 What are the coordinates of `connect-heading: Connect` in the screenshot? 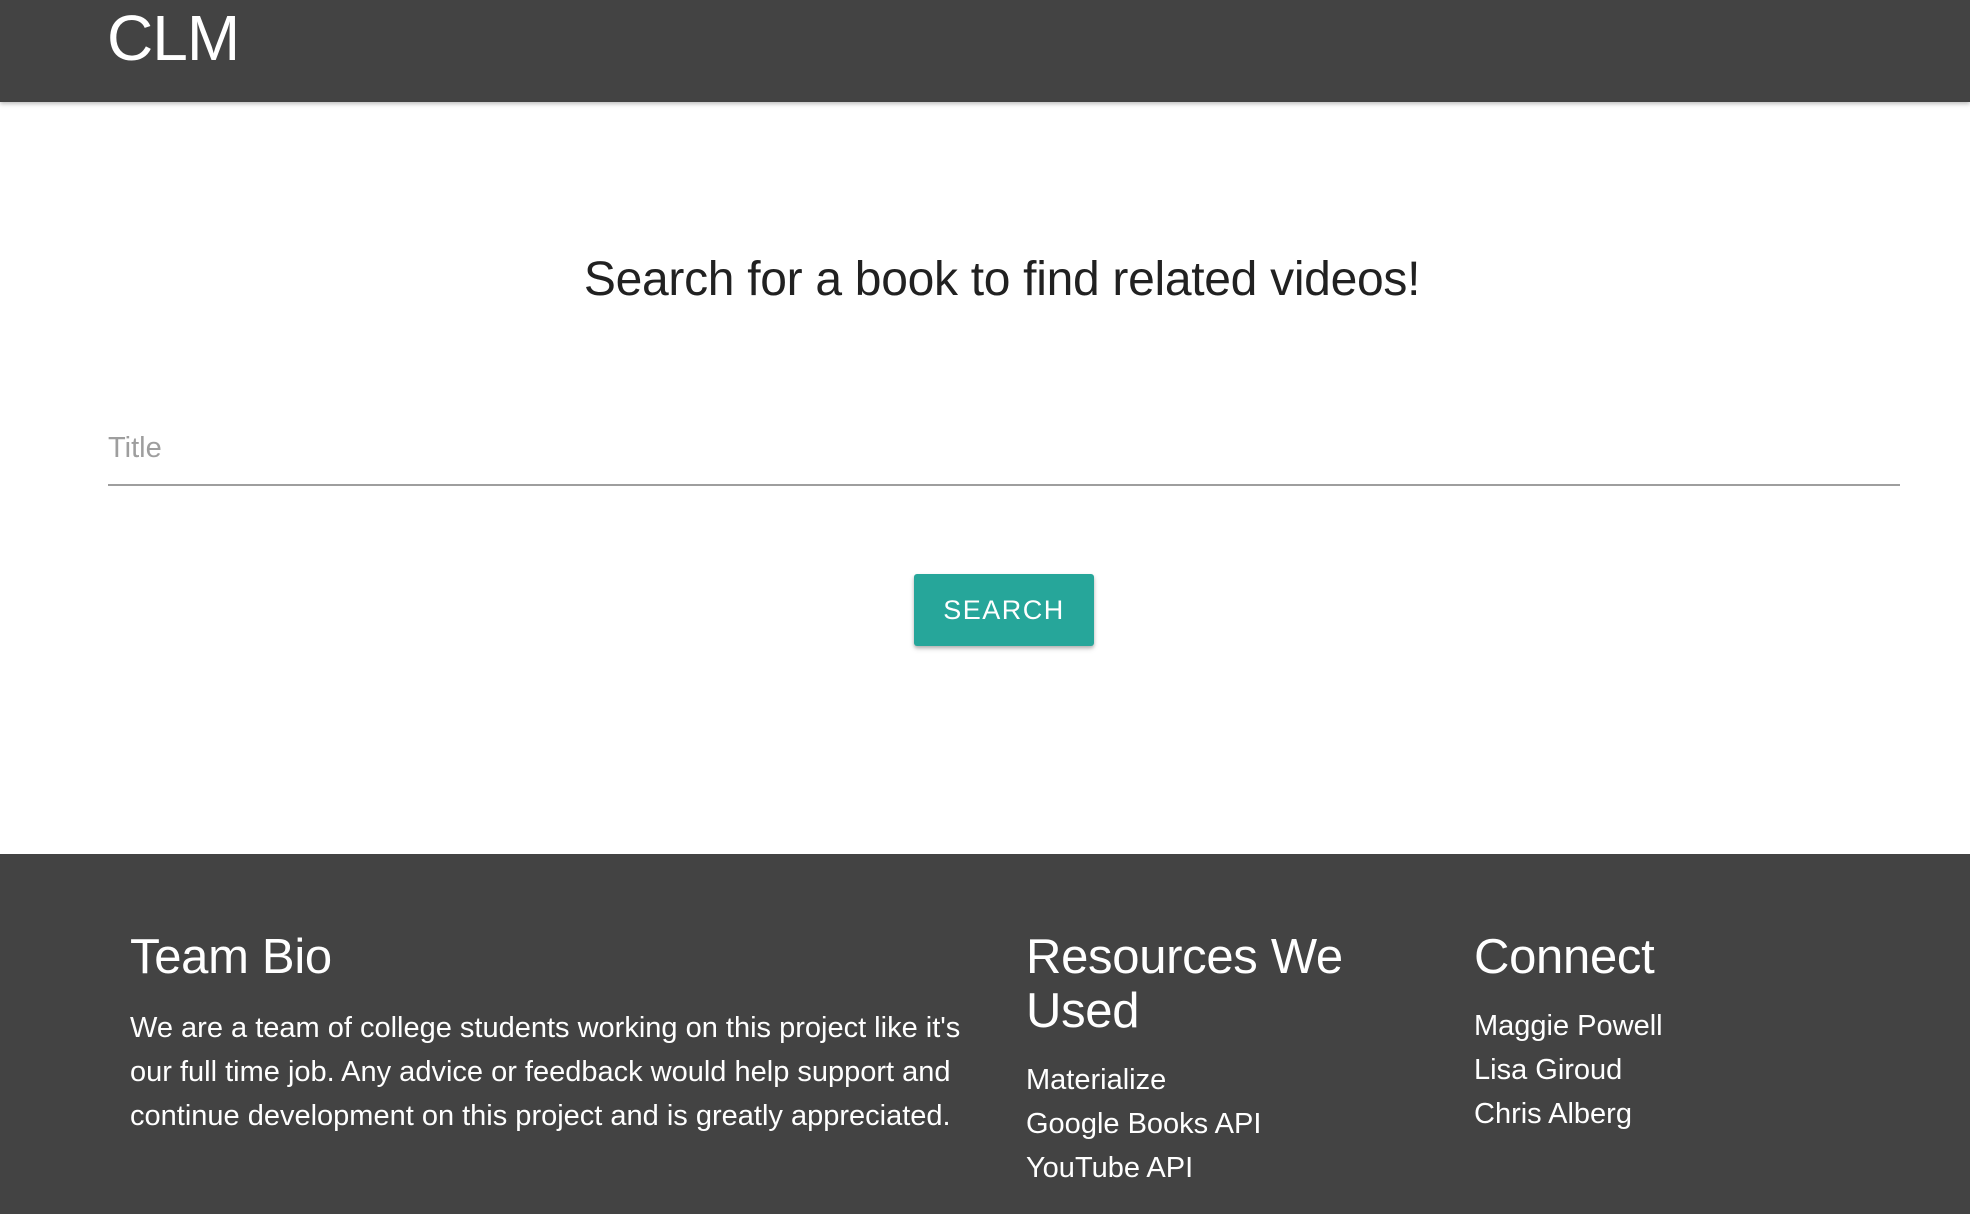 It's located at (1564, 957).